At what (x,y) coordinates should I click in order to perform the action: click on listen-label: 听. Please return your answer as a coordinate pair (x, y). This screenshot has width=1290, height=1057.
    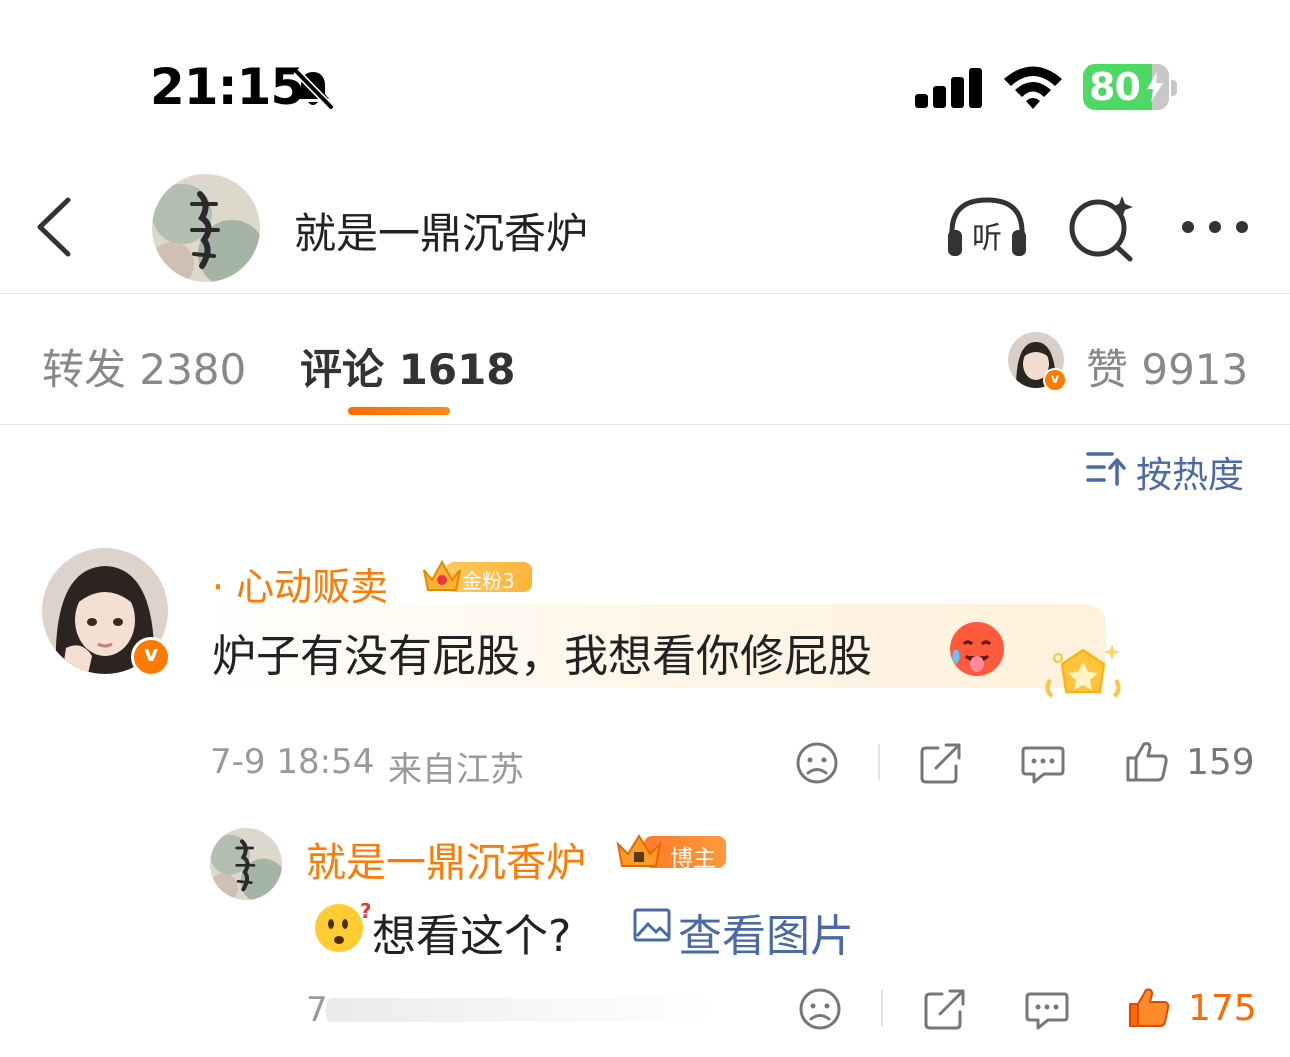
    Looking at the image, I should click on (987, 238).